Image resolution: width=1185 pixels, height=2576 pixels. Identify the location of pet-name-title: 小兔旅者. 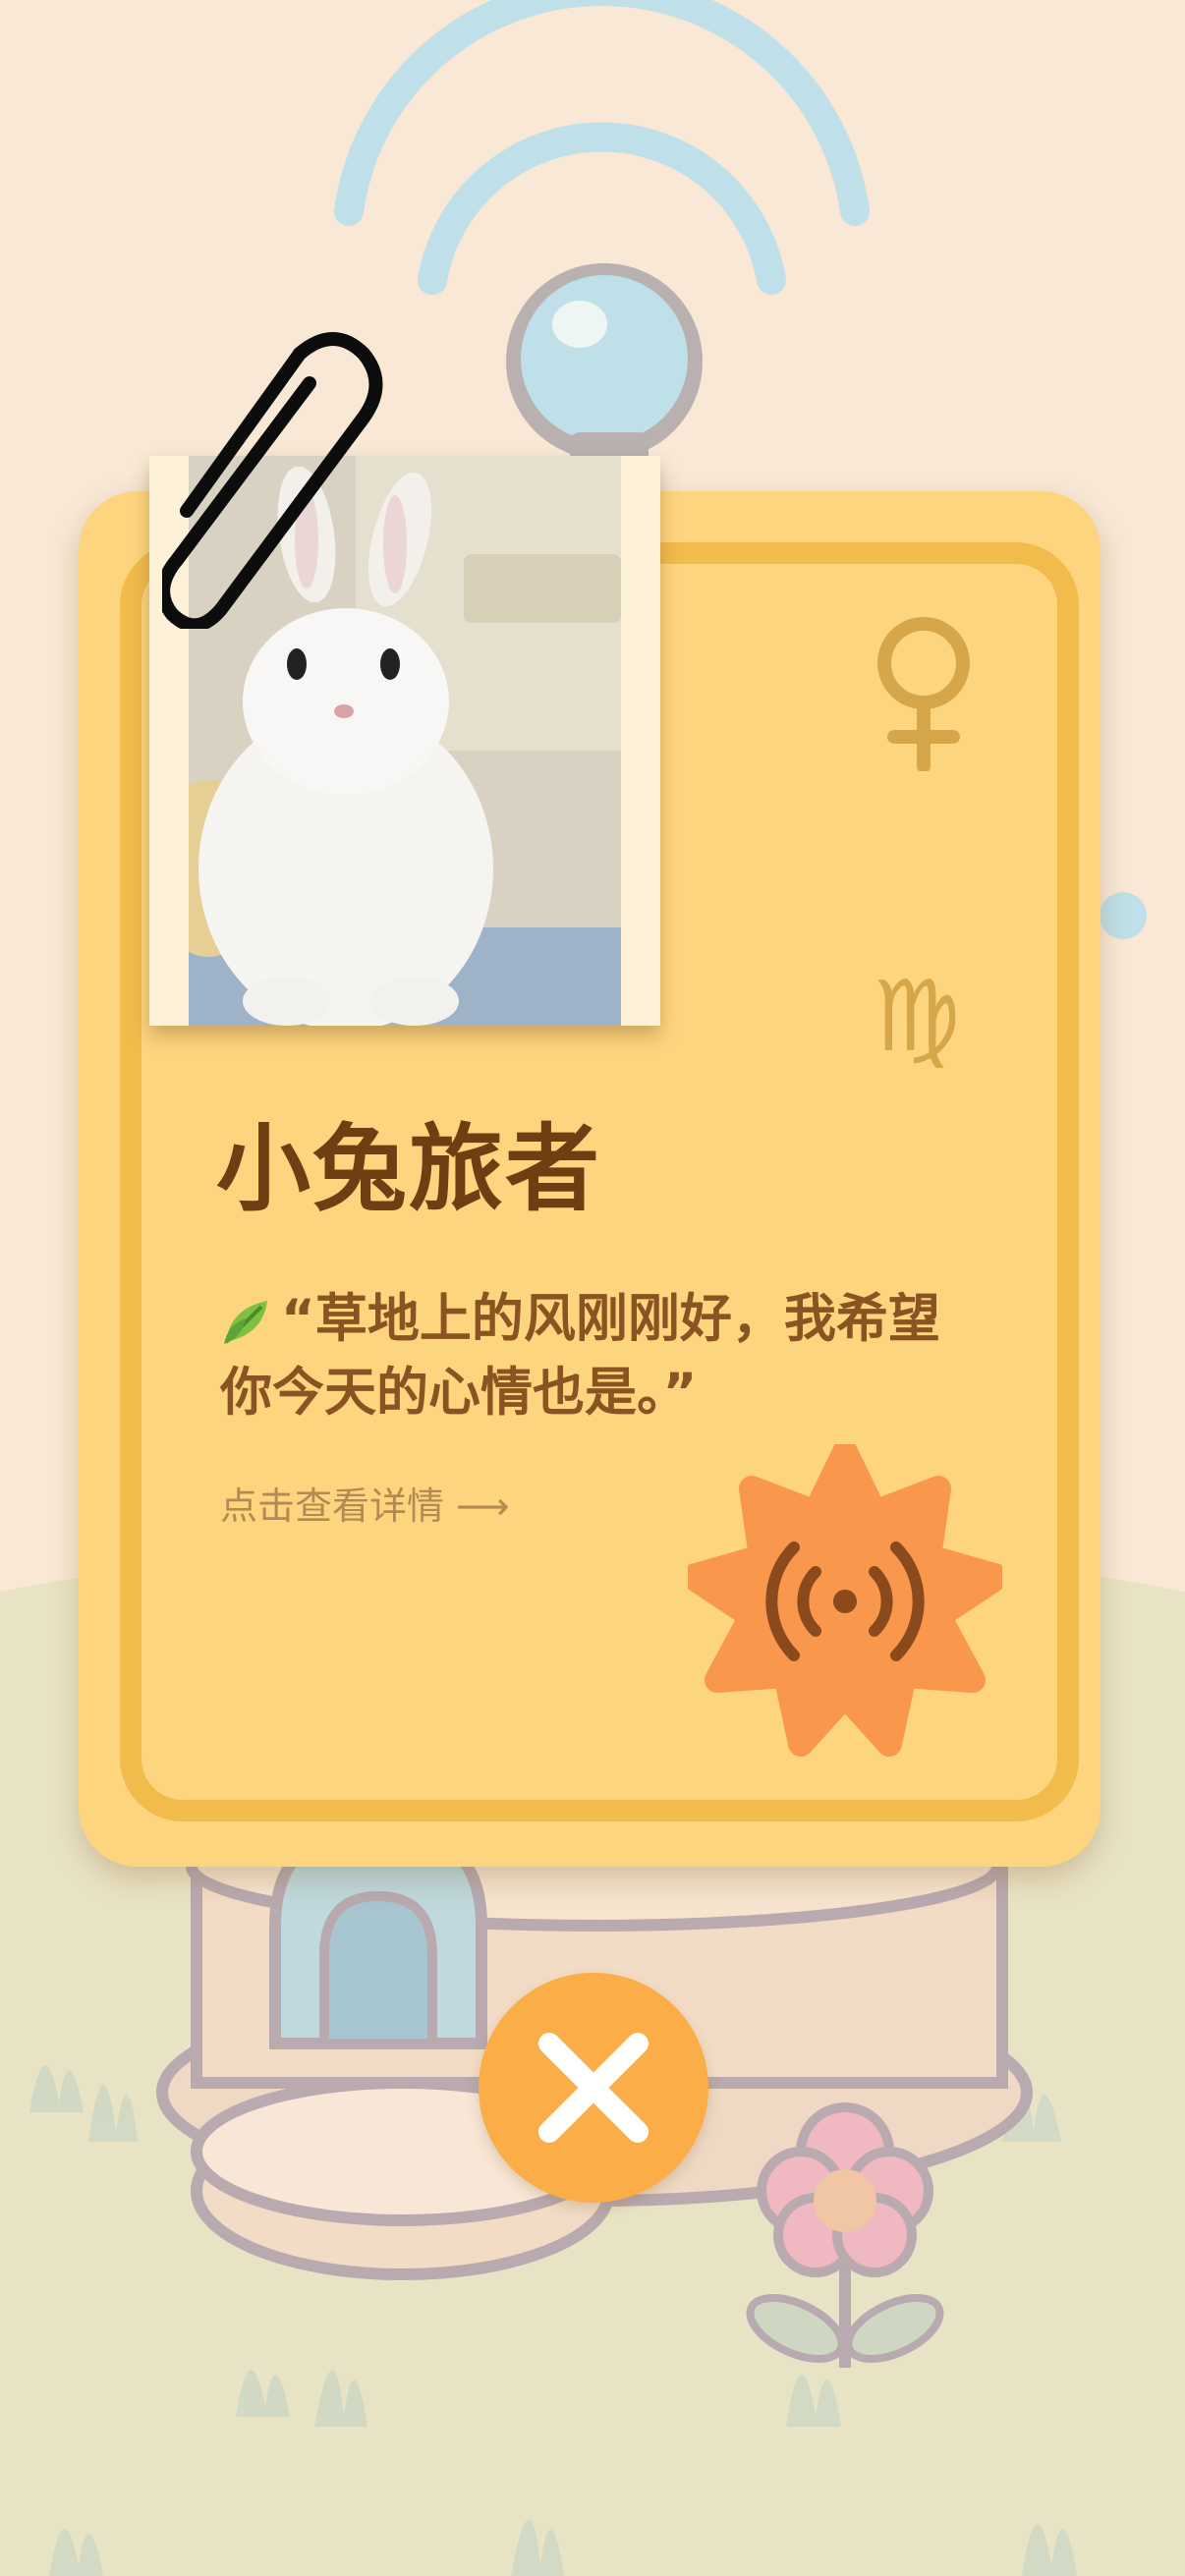
(409, 1169).